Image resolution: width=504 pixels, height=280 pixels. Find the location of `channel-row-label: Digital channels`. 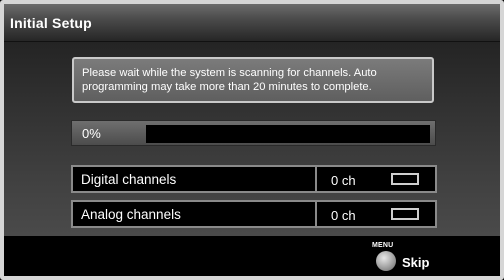

channel-row-label: Digital channels is located at coordinates (129, 179).